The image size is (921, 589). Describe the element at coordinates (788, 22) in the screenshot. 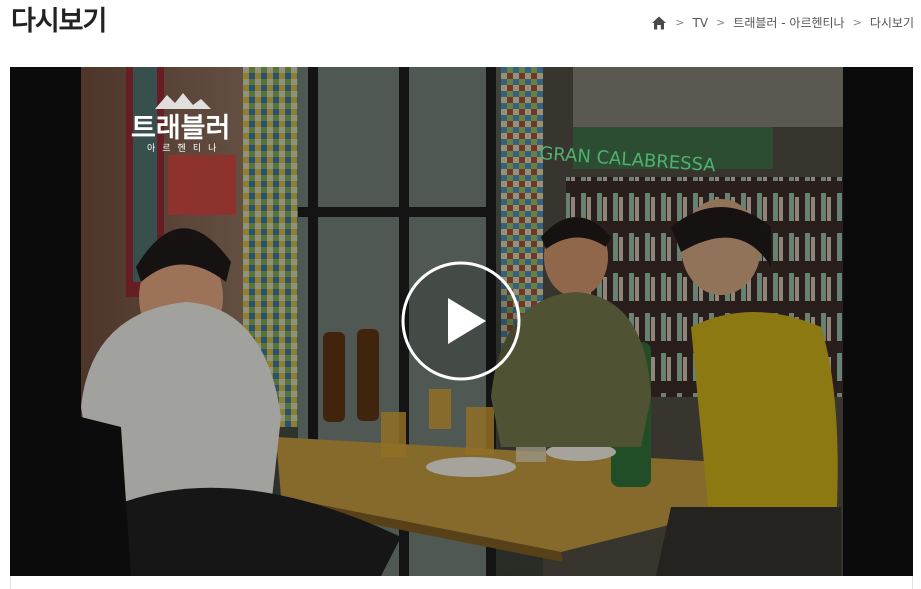

I see `breadcrumb-item-program: 트래블러 - 아르헨티나` at that location.